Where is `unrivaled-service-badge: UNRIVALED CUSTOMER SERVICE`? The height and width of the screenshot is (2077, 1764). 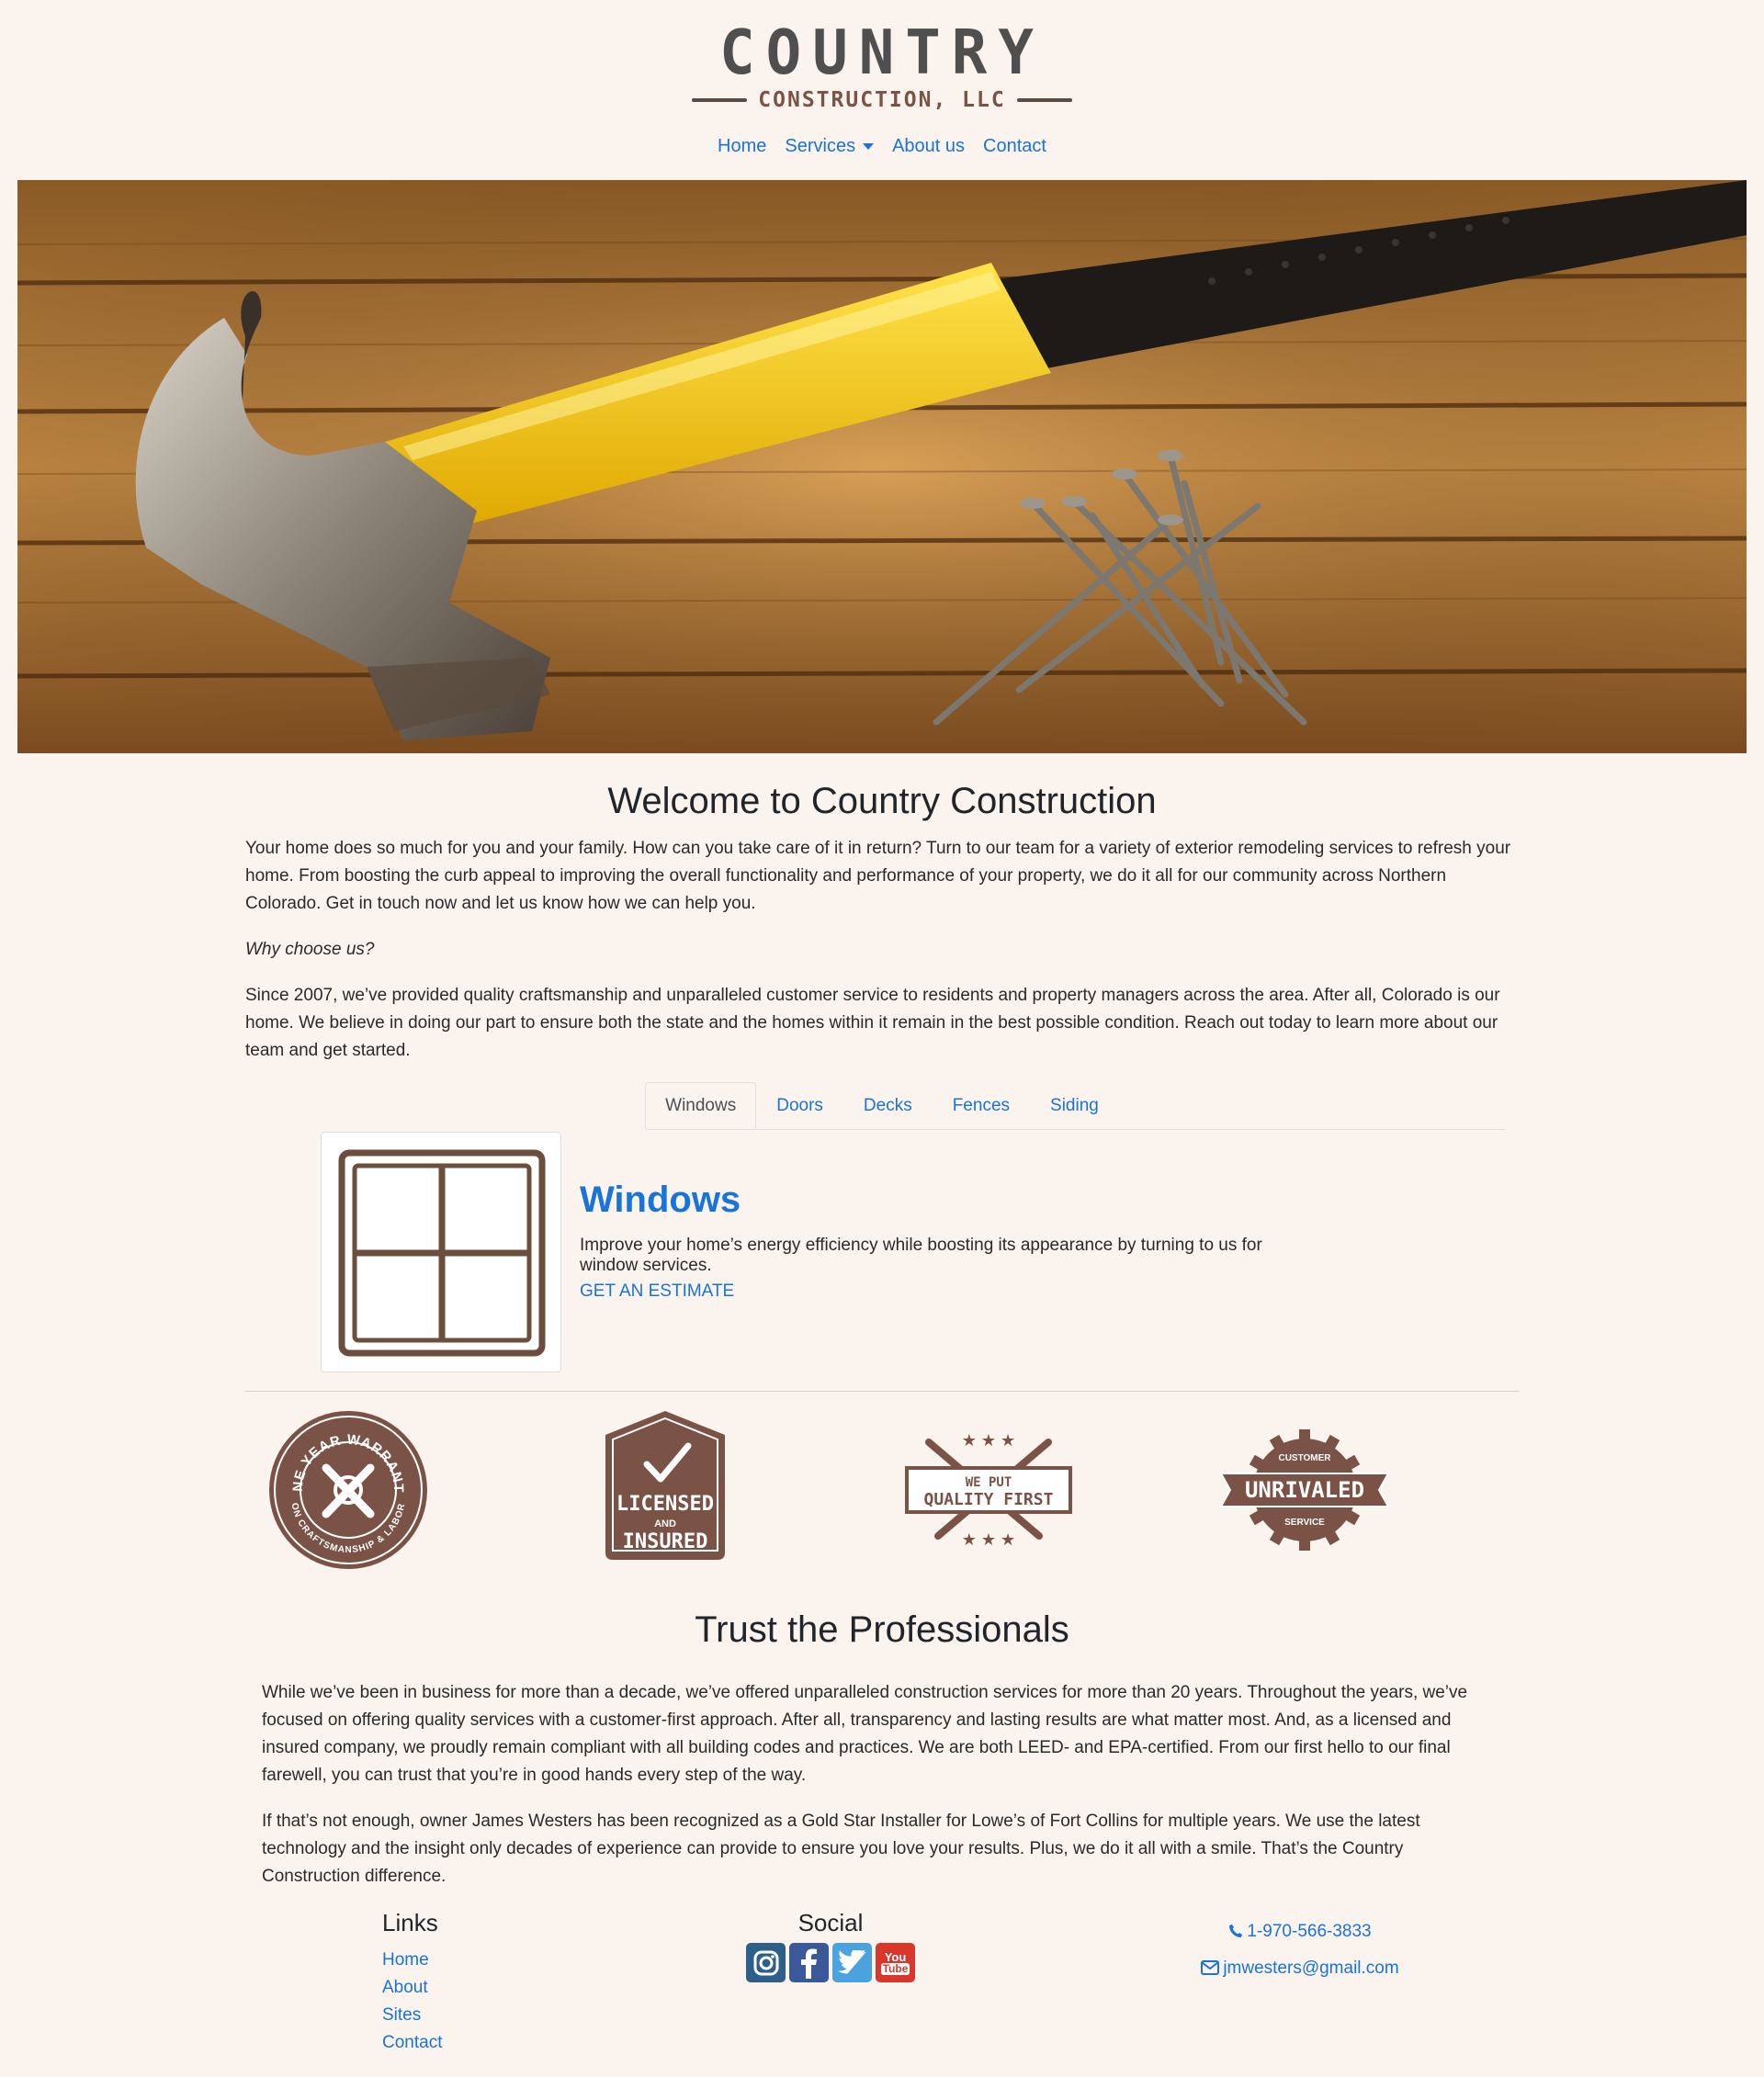 unrivaled-service-badge: UNRIVALED CUSTOMER SERVICE is located at coordinates (1304, 1490).